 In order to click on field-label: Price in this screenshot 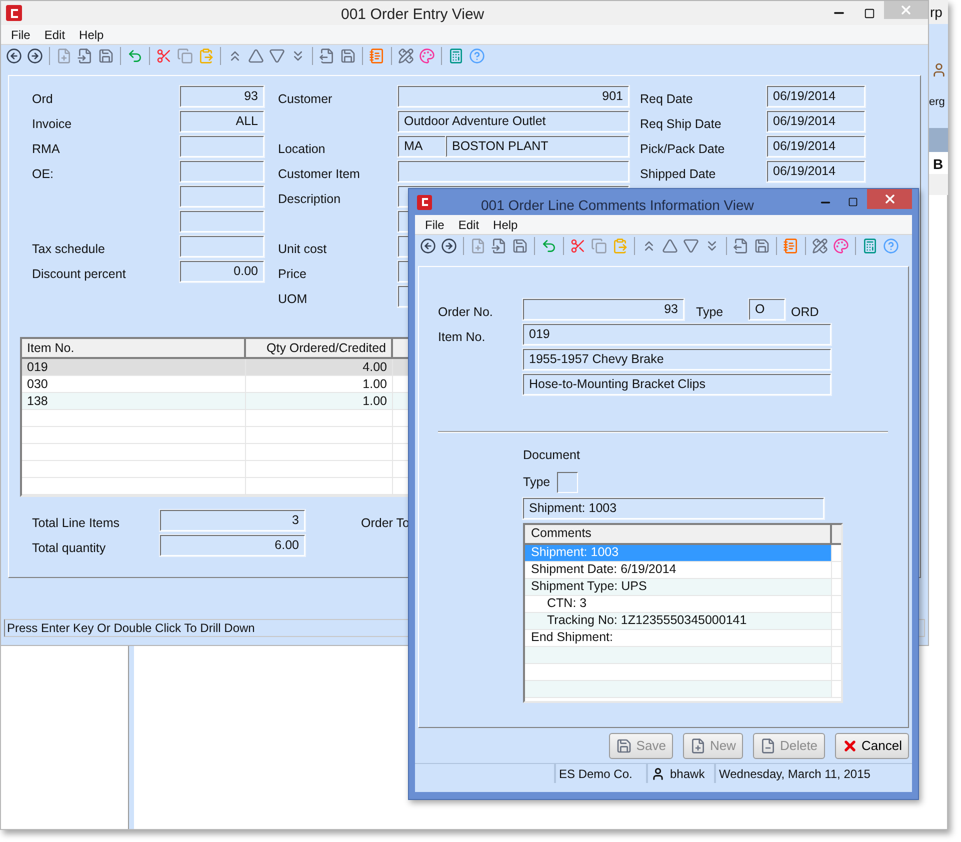, I will do `click(292, 274)`.